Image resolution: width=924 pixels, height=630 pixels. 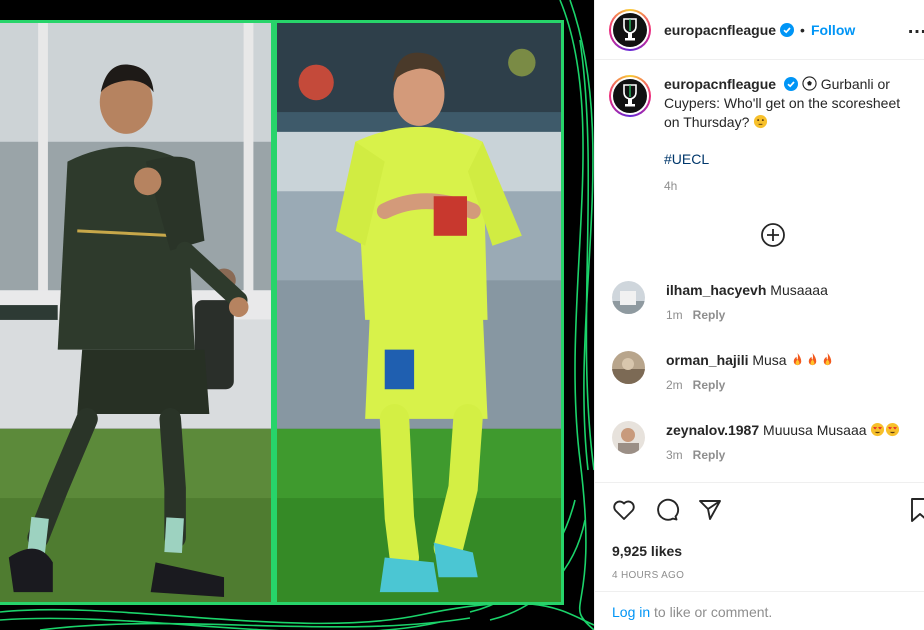 I want to click on comment-item: zeynalov.1987 Muuusa Musaaa 3m Reply, so click(x=767, y=441).